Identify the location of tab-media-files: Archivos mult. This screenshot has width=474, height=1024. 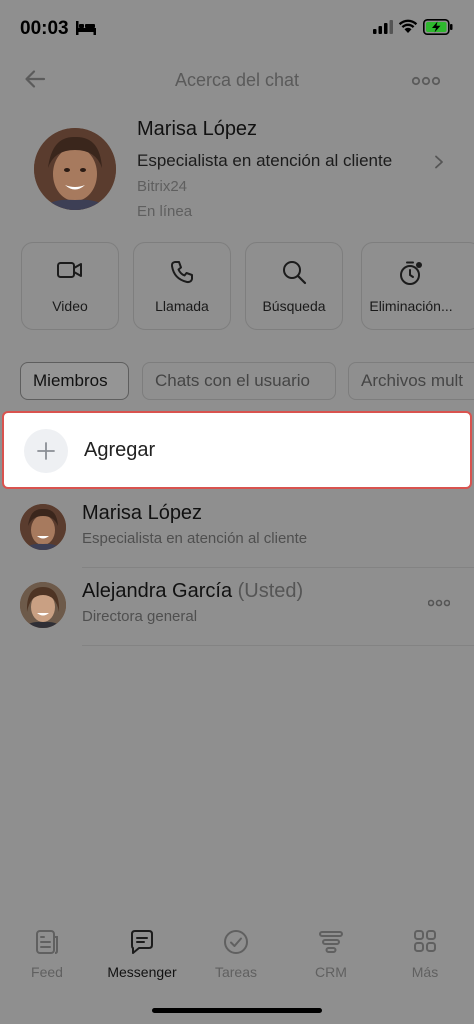
(411, 381).